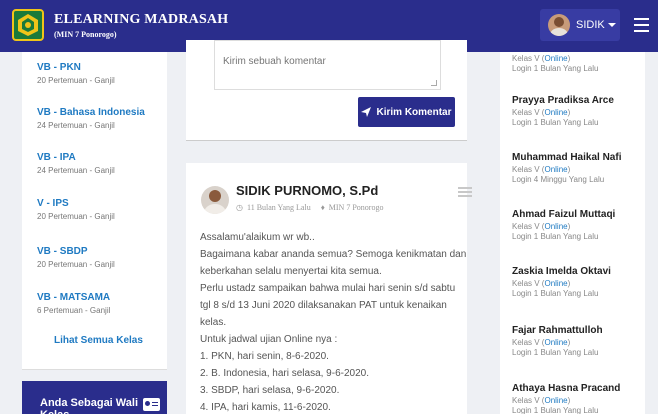  Describe the element at coordinates (414, 112) in the screenshot. I see `send-comment-label: Kirim Komentar` at that location.